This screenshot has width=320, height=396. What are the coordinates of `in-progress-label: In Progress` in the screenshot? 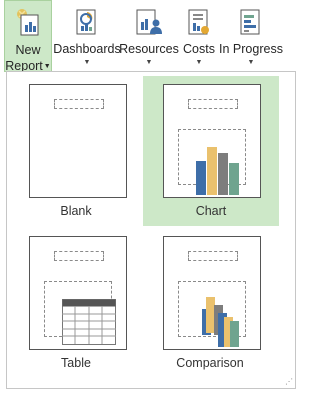 It's located at (251, 49).